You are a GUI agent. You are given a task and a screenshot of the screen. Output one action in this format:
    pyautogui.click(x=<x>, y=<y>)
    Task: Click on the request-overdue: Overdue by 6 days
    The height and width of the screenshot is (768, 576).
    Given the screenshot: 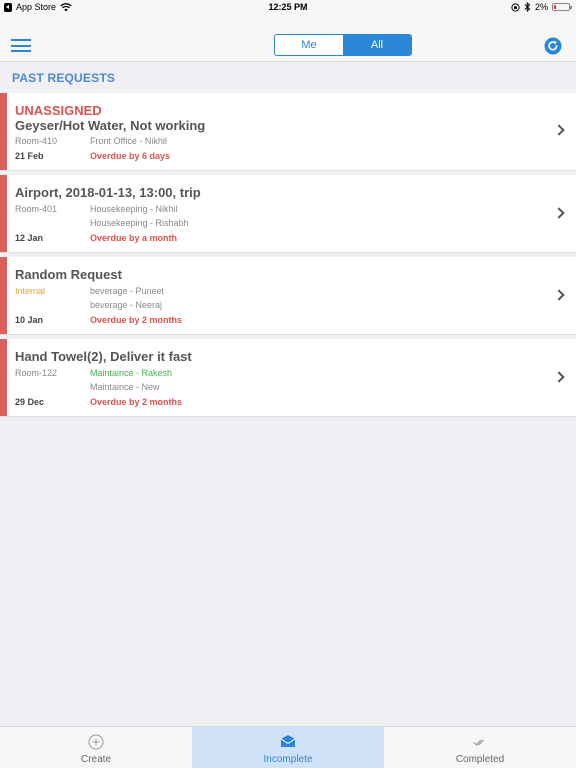 What is the action you would take?
    pyautogui.click(x=130, y=156)
    